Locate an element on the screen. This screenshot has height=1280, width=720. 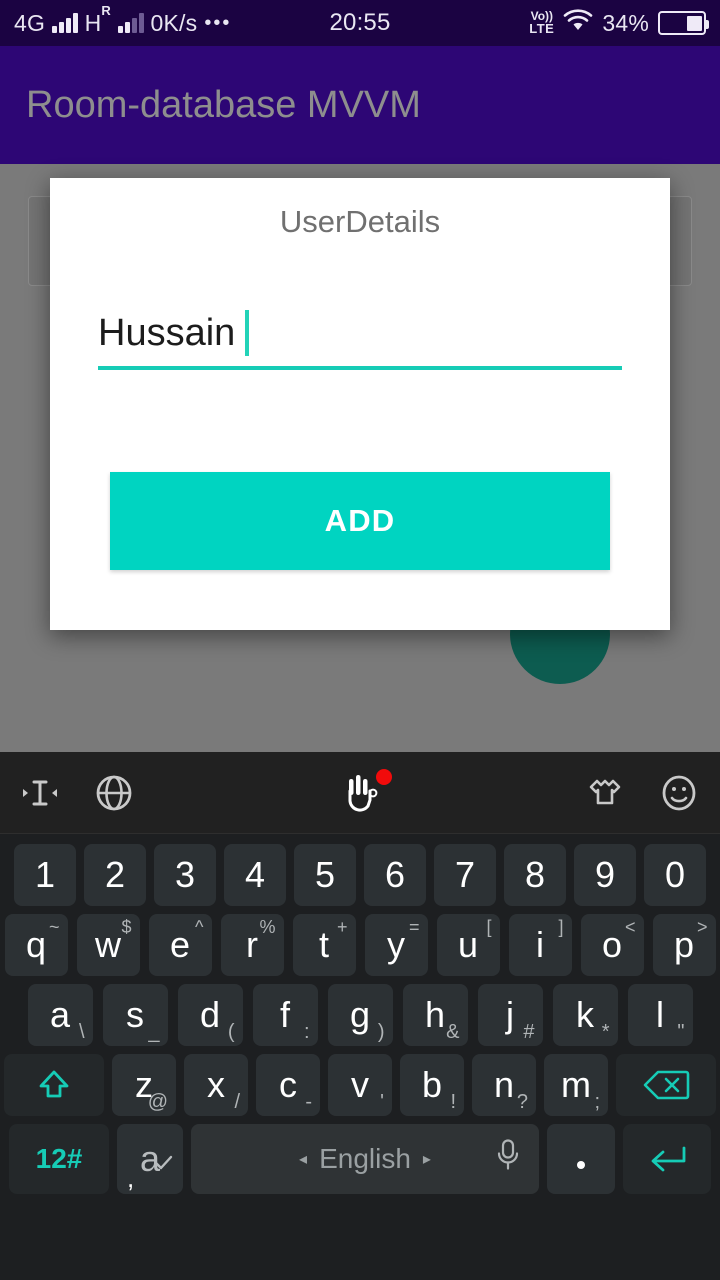
key-alt-label: " is located at coordinates (681, 1032).